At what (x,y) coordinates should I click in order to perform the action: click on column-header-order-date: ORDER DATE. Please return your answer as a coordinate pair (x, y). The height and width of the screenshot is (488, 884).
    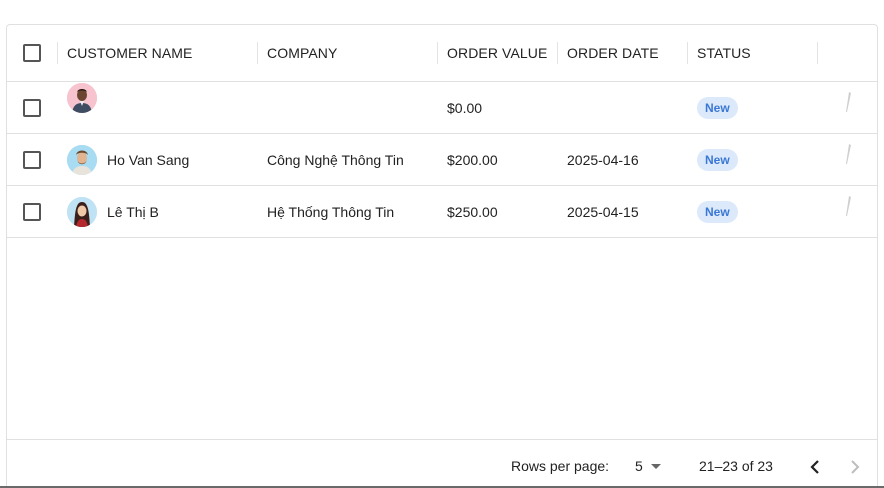
    Looking at the image, I should click on (622, 53).